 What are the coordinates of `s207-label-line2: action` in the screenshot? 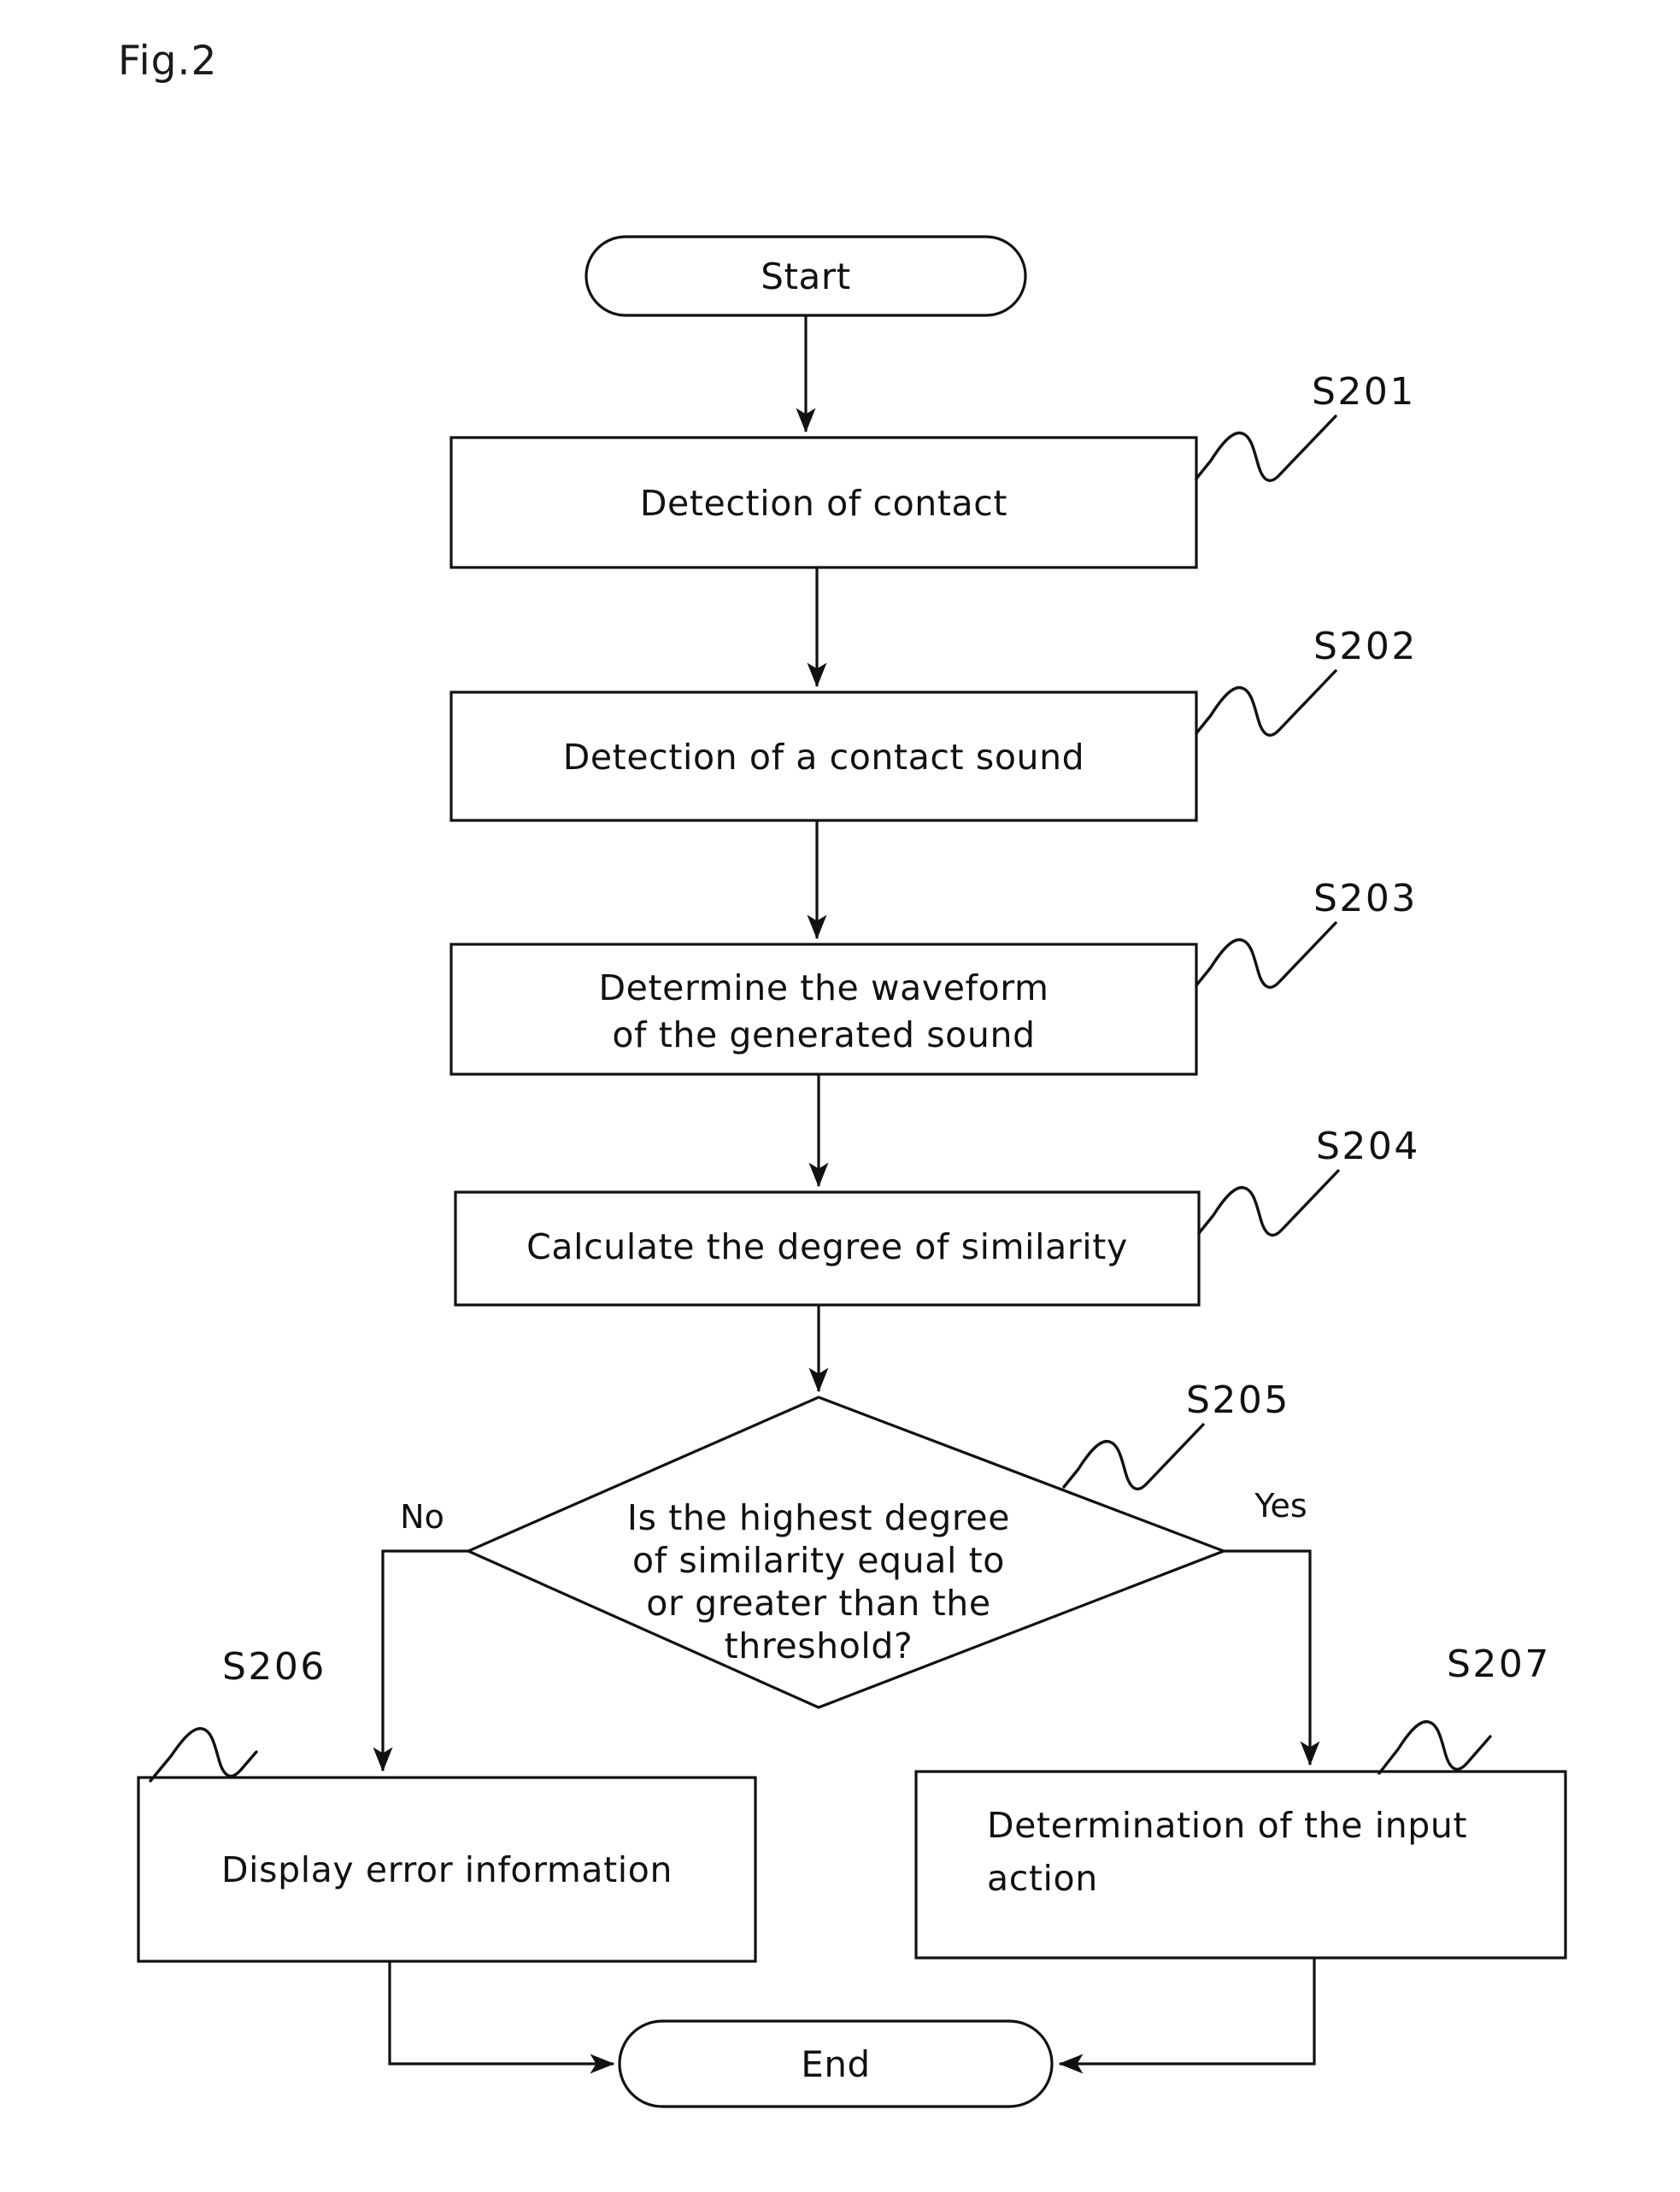 It's located at (1042, 1878).